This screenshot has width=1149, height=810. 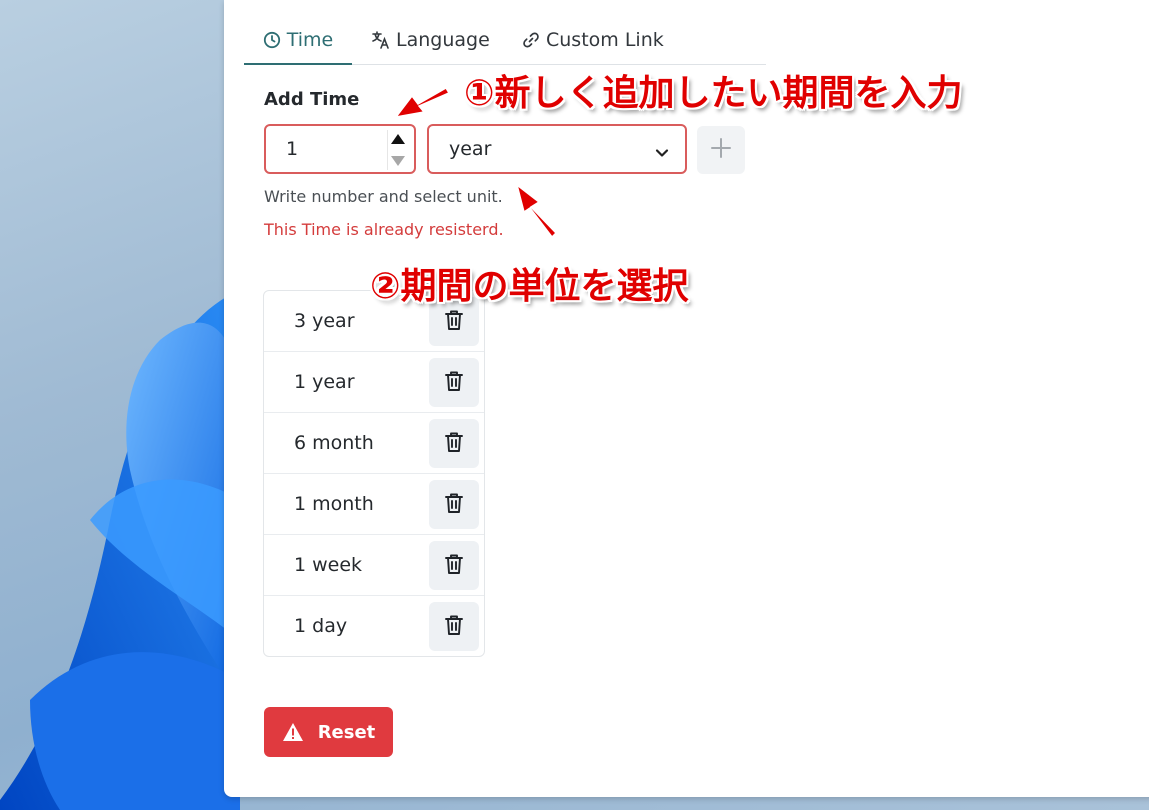 I want to click on add-time-help-text: Write number and select unit., so click(x=383, y=196).